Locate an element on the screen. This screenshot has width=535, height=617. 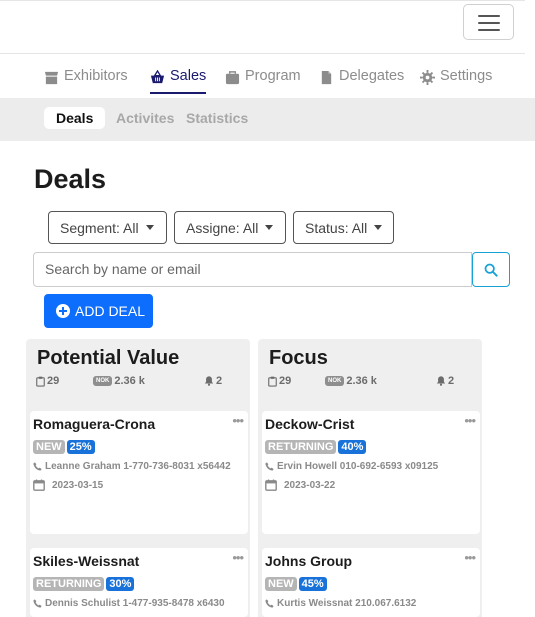
filter-label: Status: All is located at coordinates (336, 227).